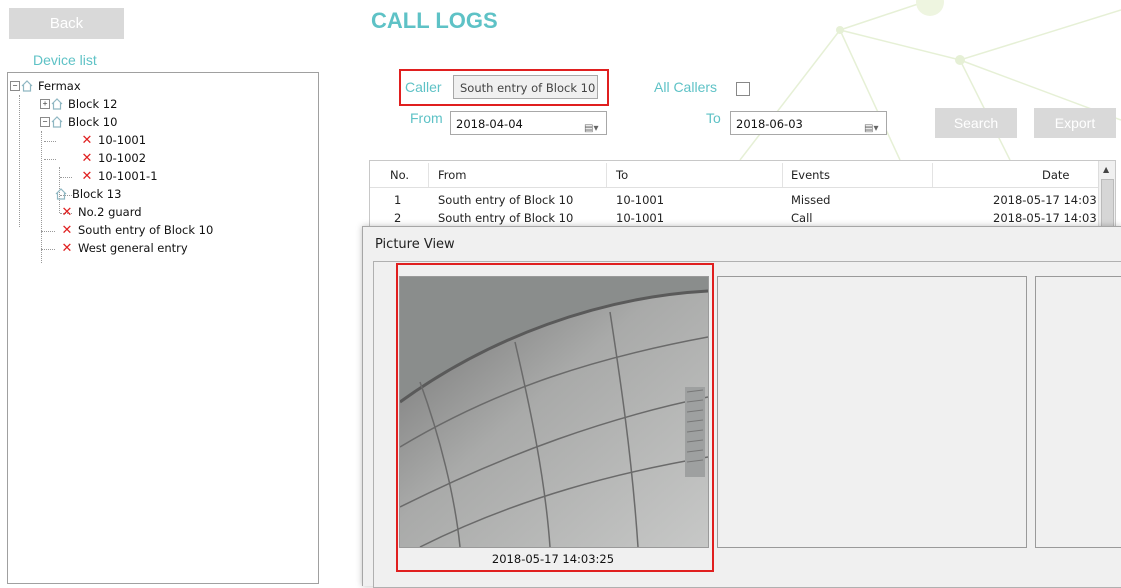 This screenshot has height=588, width=1121. What do you see at coordinates (398, 200) in the screenshot?
I see `cell-no: 1` at bounding box center [398, 200].